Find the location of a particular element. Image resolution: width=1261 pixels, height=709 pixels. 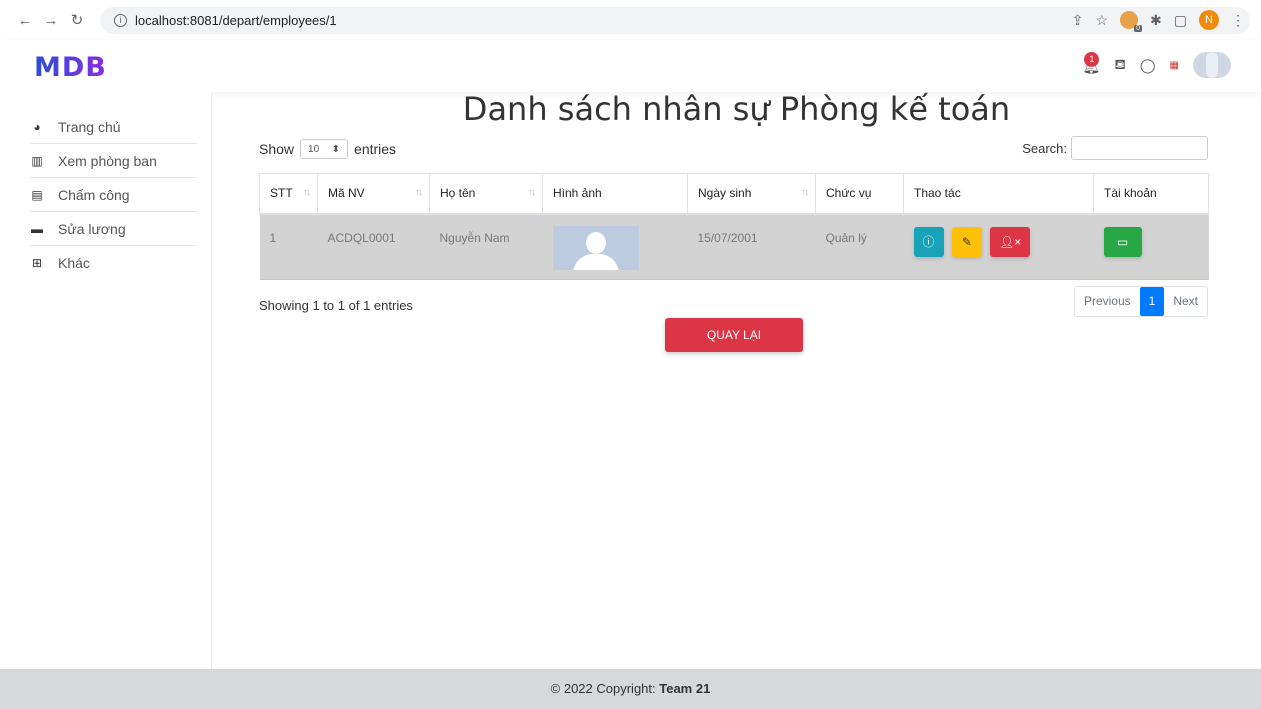

id-card-icon: ▭ is located at coordinates (1122, 241).